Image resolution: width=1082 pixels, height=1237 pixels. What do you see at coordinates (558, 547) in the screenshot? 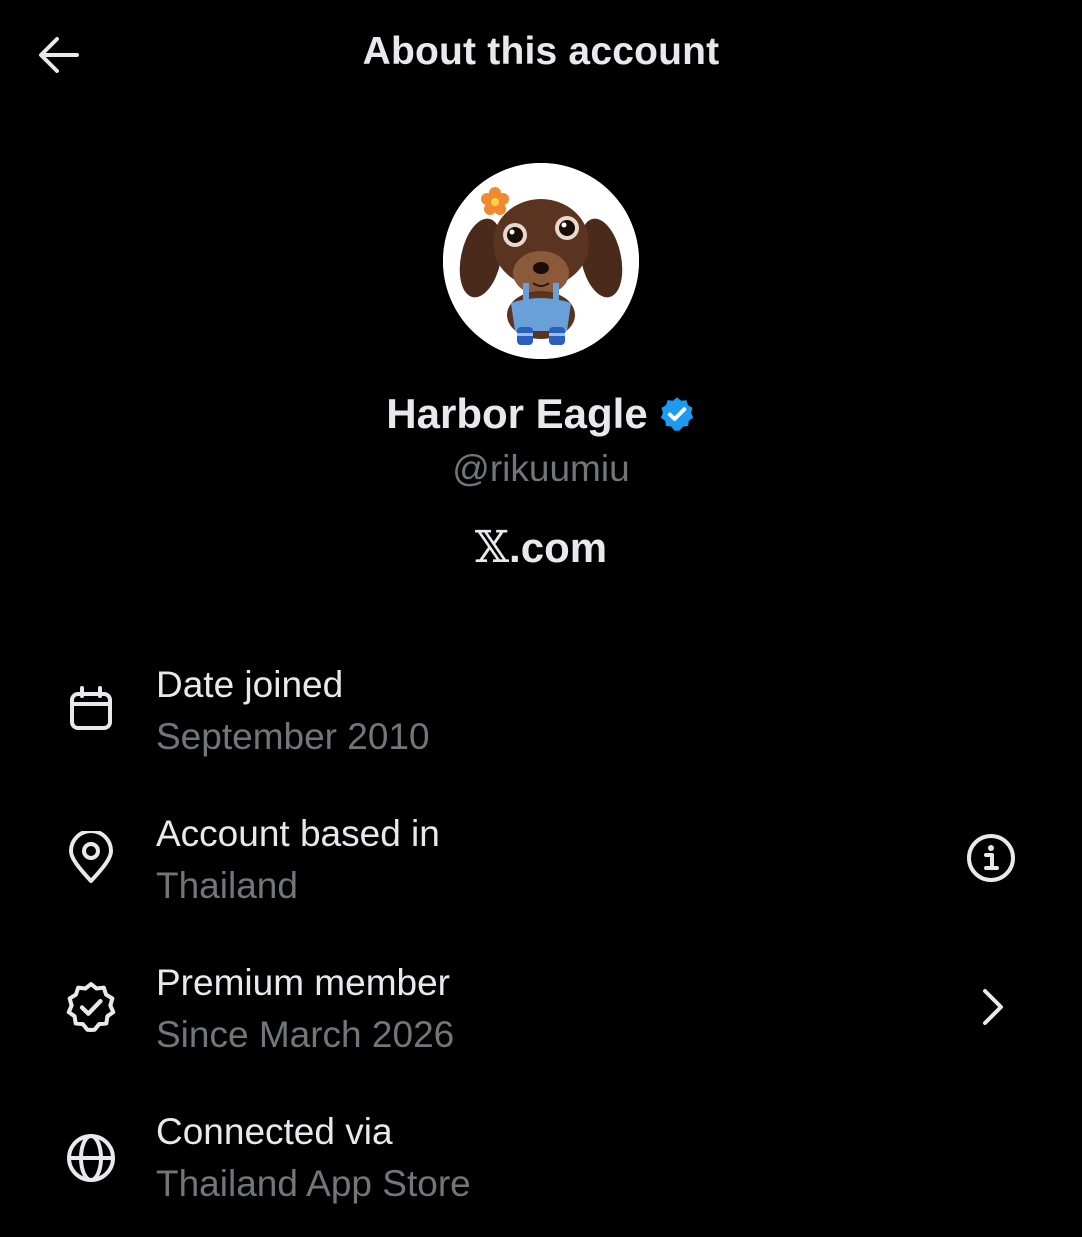
I see `domain-suffix: .com` at bounding box center [558, 547].